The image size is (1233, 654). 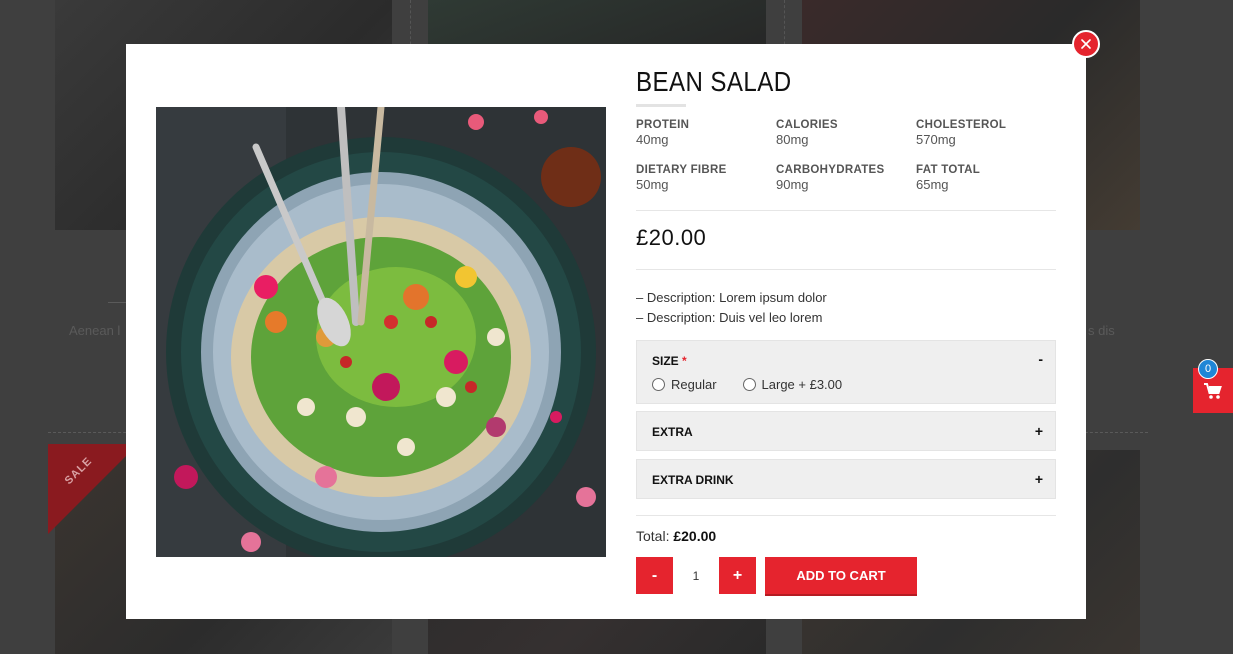 I want to click on total-value: £20.00, so click(x=695, y=536).